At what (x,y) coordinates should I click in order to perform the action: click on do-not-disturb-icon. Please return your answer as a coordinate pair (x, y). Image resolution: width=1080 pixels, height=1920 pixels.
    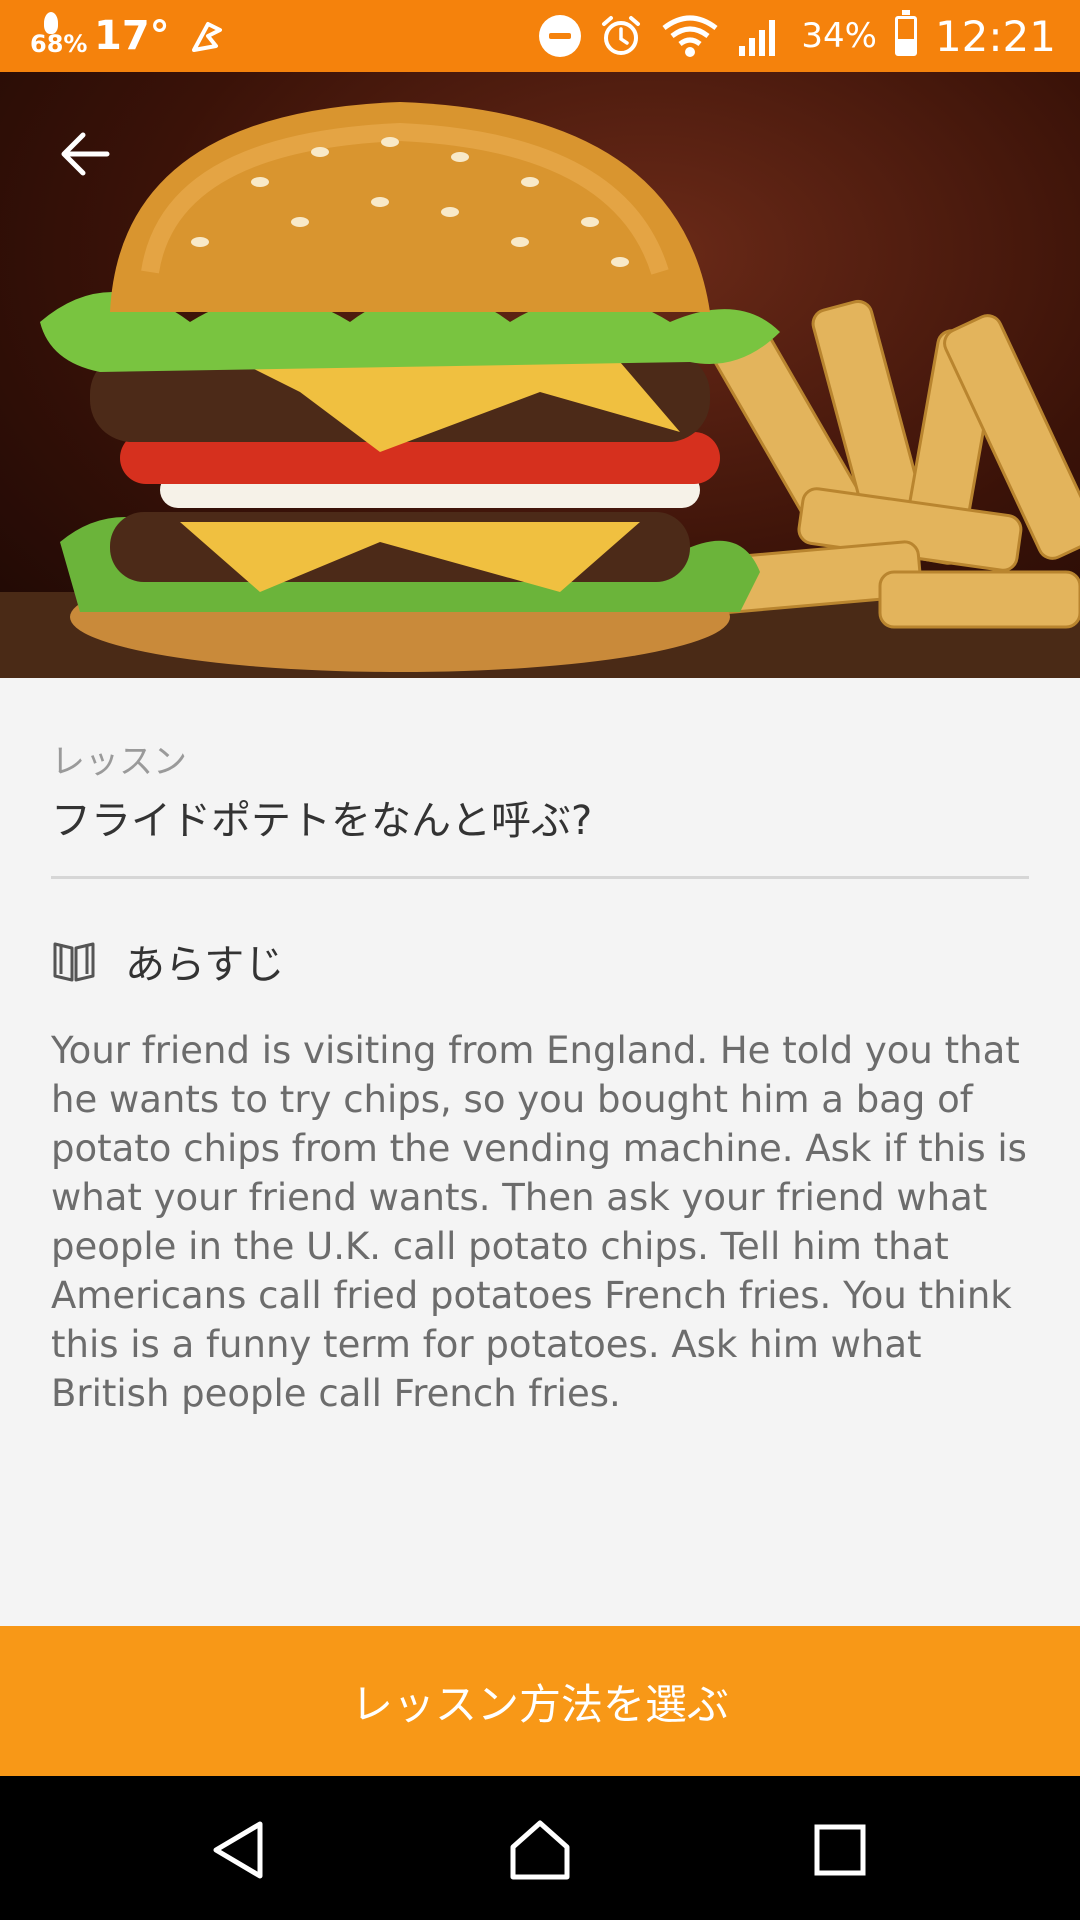
    Looking at the image, I should click on (560, 36).